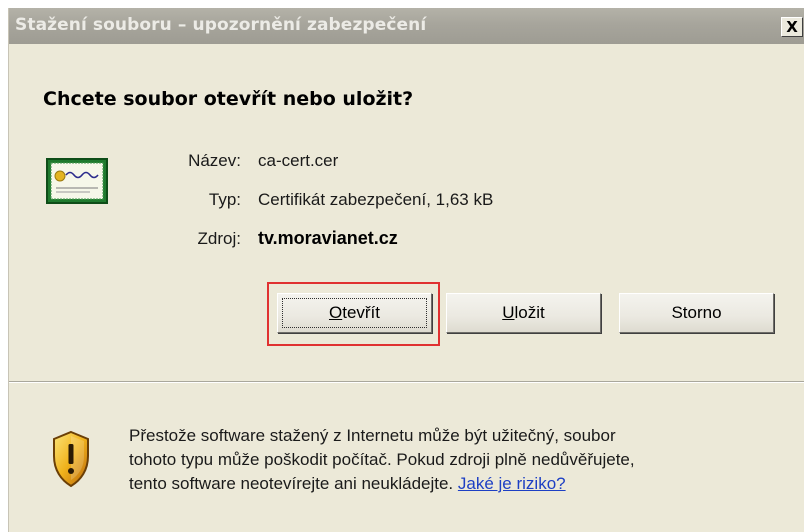 The height and width of the screenshot is (532, 804). What do you see at coordinates (298, 160) in the screenshot?
I see `name-value: ca-cert.cer` at bounding box center [298, 160].